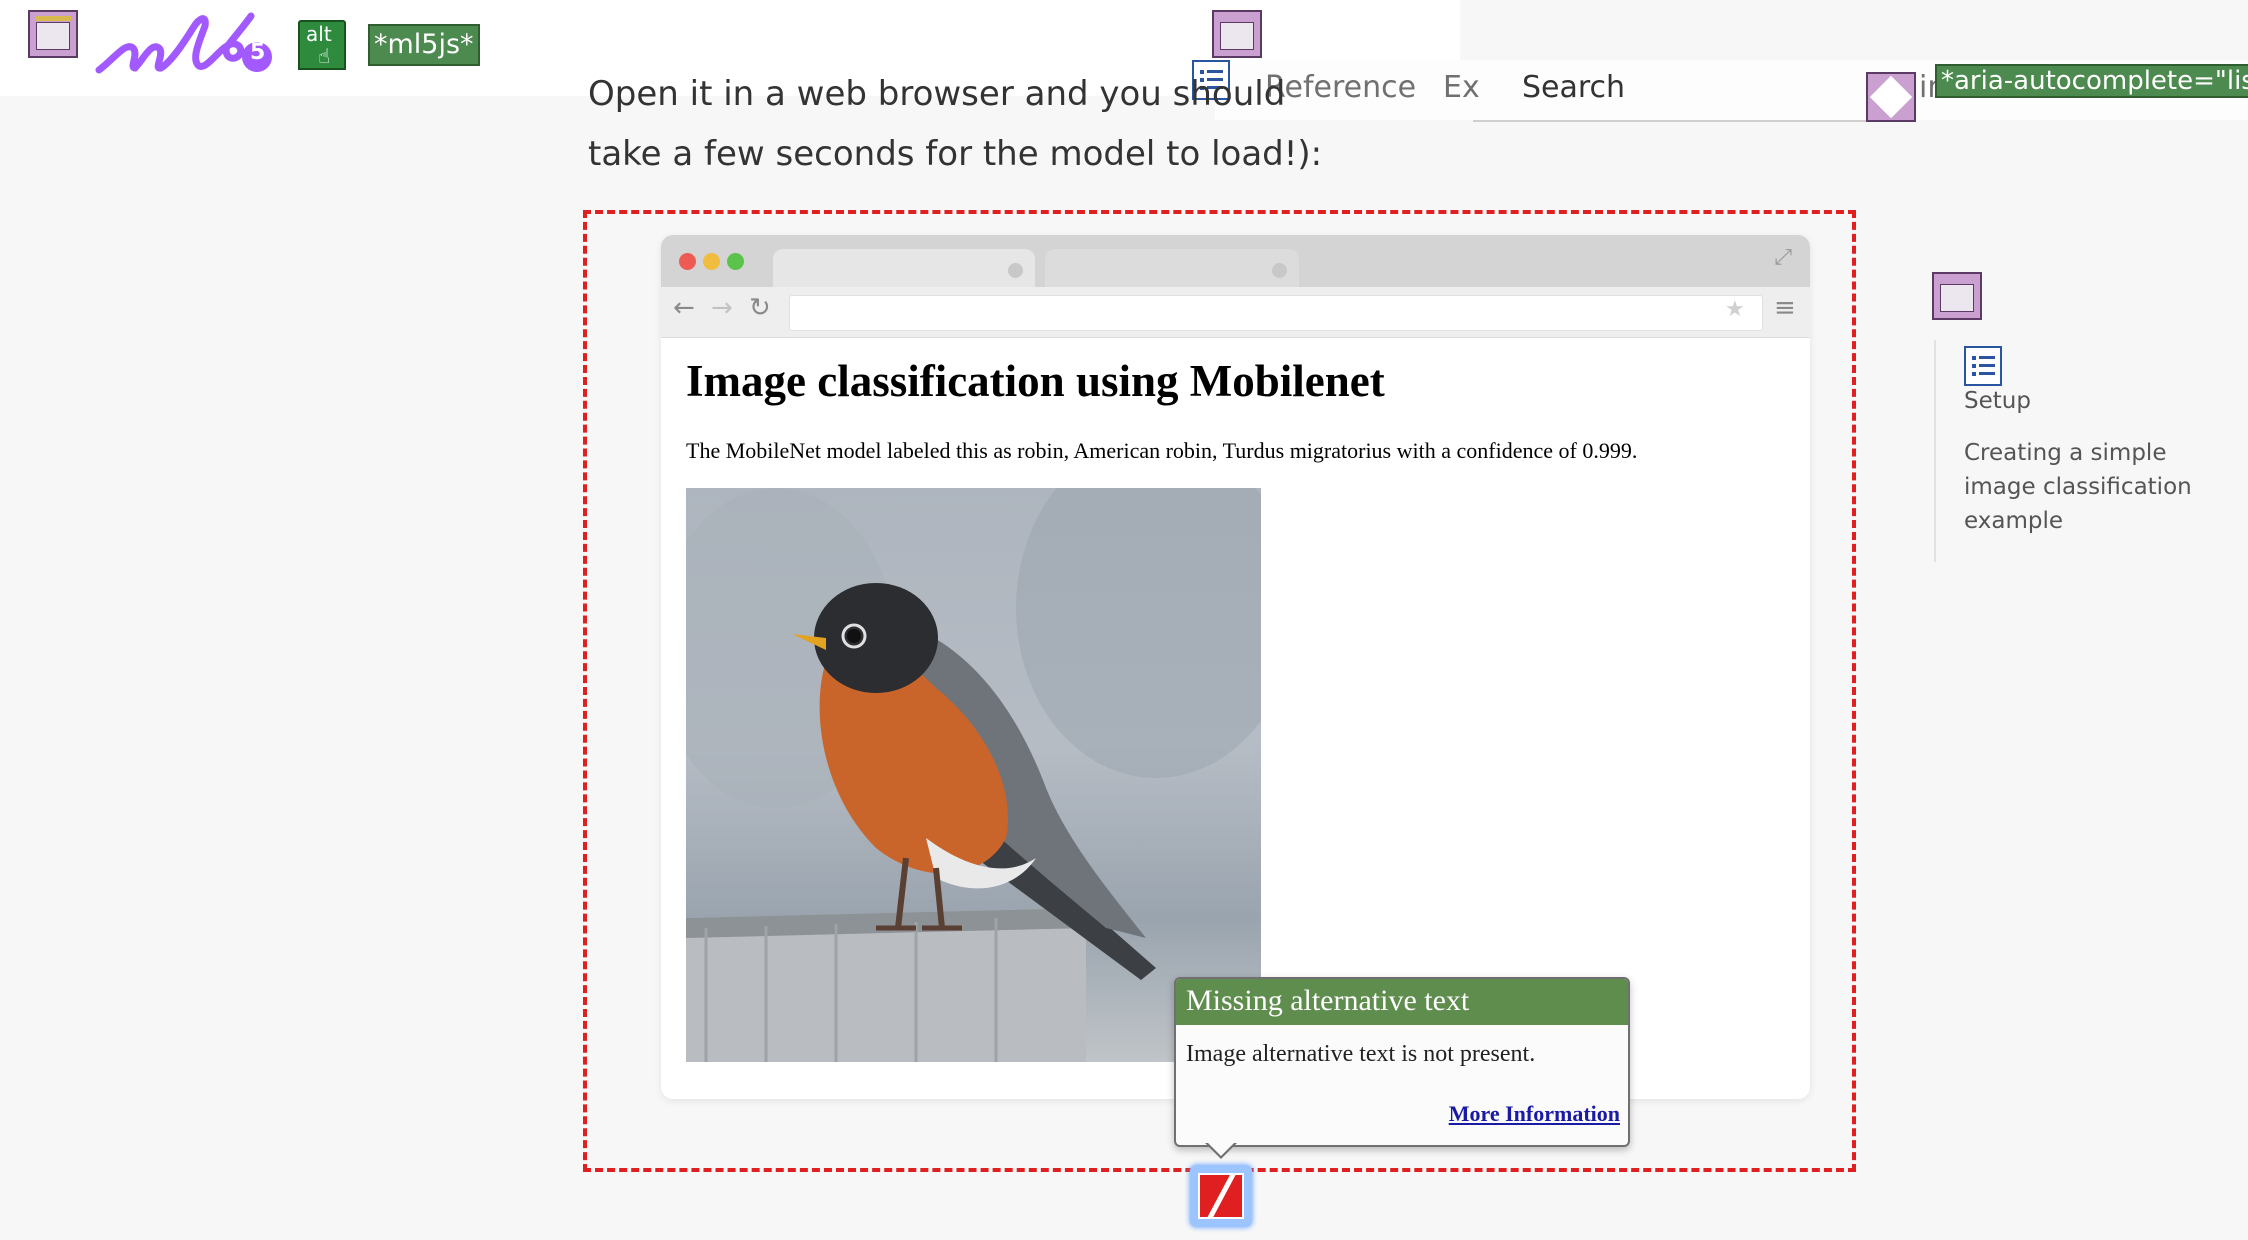 The height and width of the screenshot is (1240, 2248). I want to click on search-underline, so click(1673, 121).